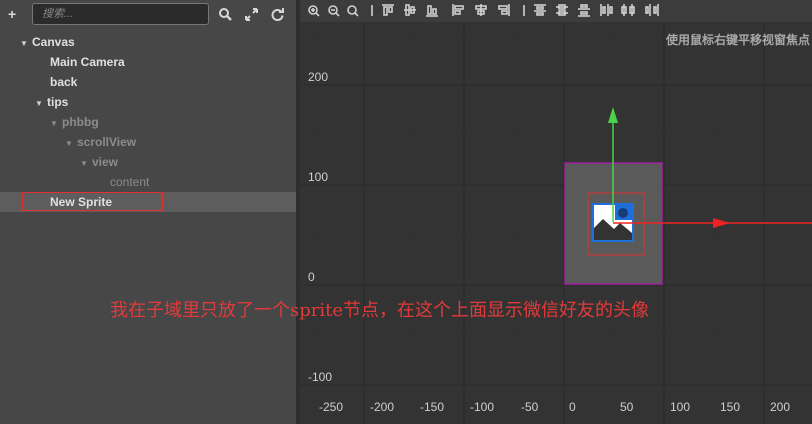 The width and height of the screenshot is (812, 424). I want to click on x-tick-label: 100, so click(680, 407).